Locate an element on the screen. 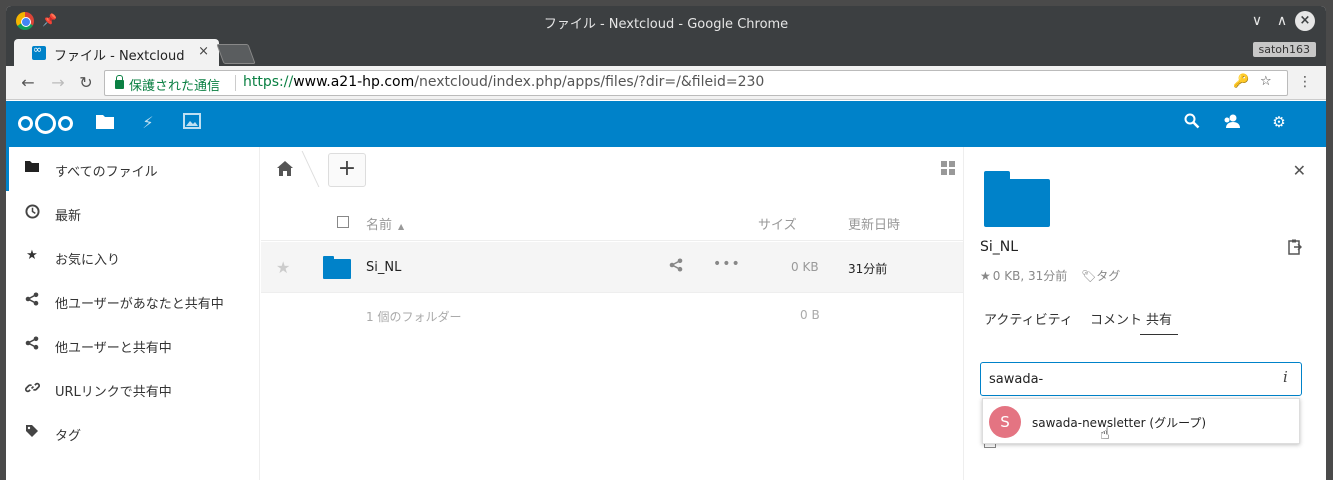 This screenshot has width=1333, height=480. tag-icon is located at coordinates (32, 432).